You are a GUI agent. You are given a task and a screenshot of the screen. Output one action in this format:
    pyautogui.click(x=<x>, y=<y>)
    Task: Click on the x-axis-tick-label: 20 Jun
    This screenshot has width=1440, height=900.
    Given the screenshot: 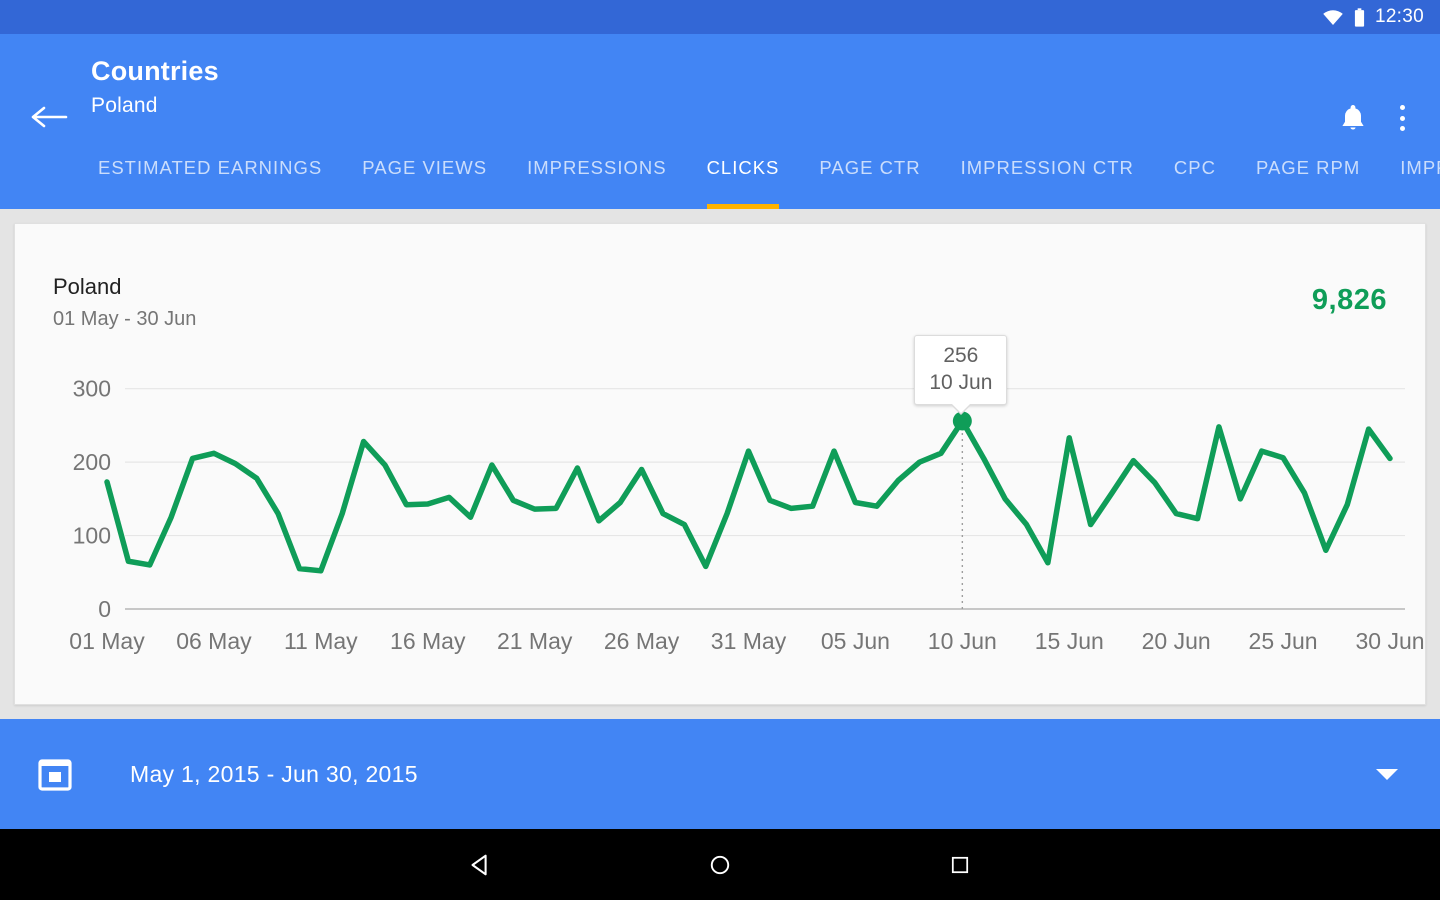 What is the action you would take?
    pyautogui.click(x=1176, y=641)
    